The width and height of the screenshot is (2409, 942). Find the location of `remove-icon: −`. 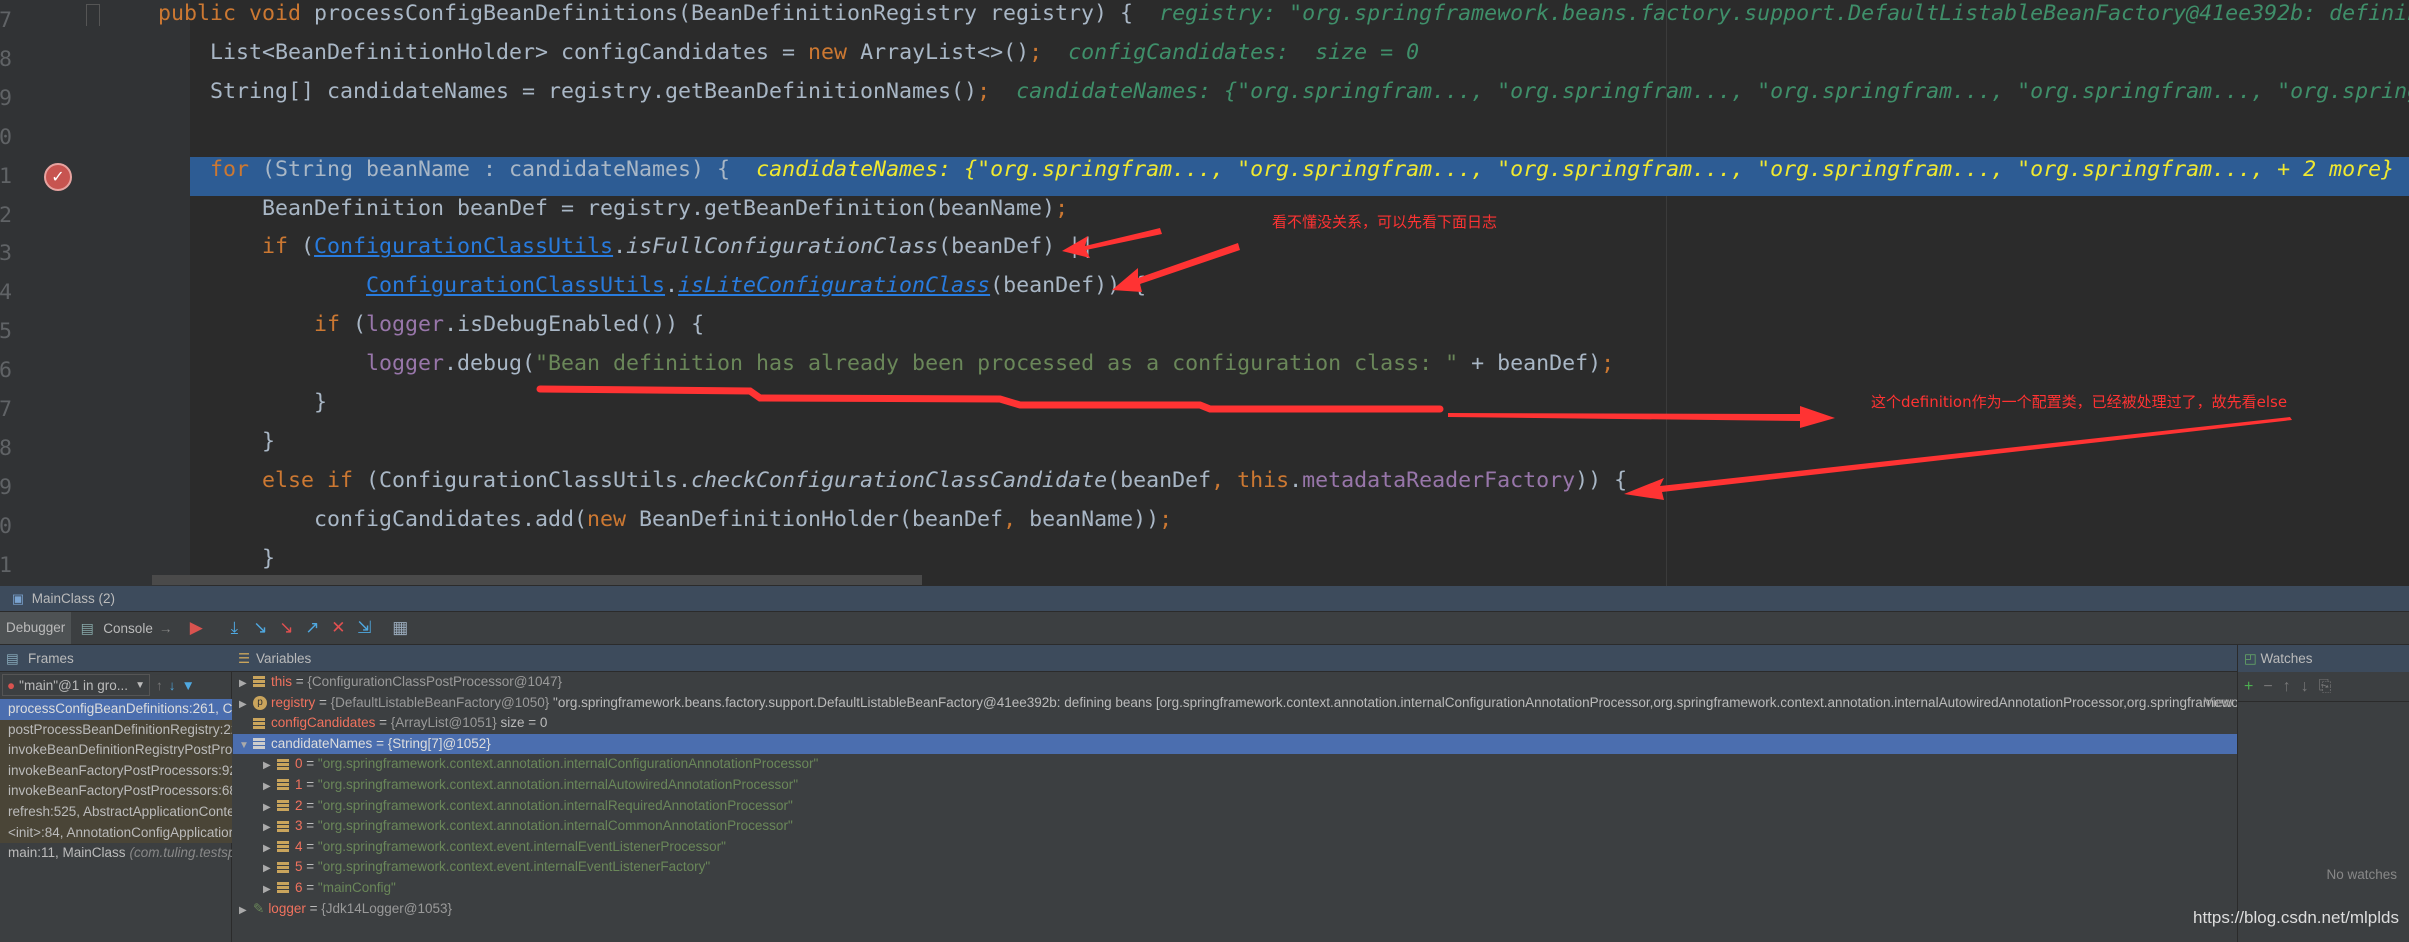

remove-icon: − is located at coordinates (2267, 687).